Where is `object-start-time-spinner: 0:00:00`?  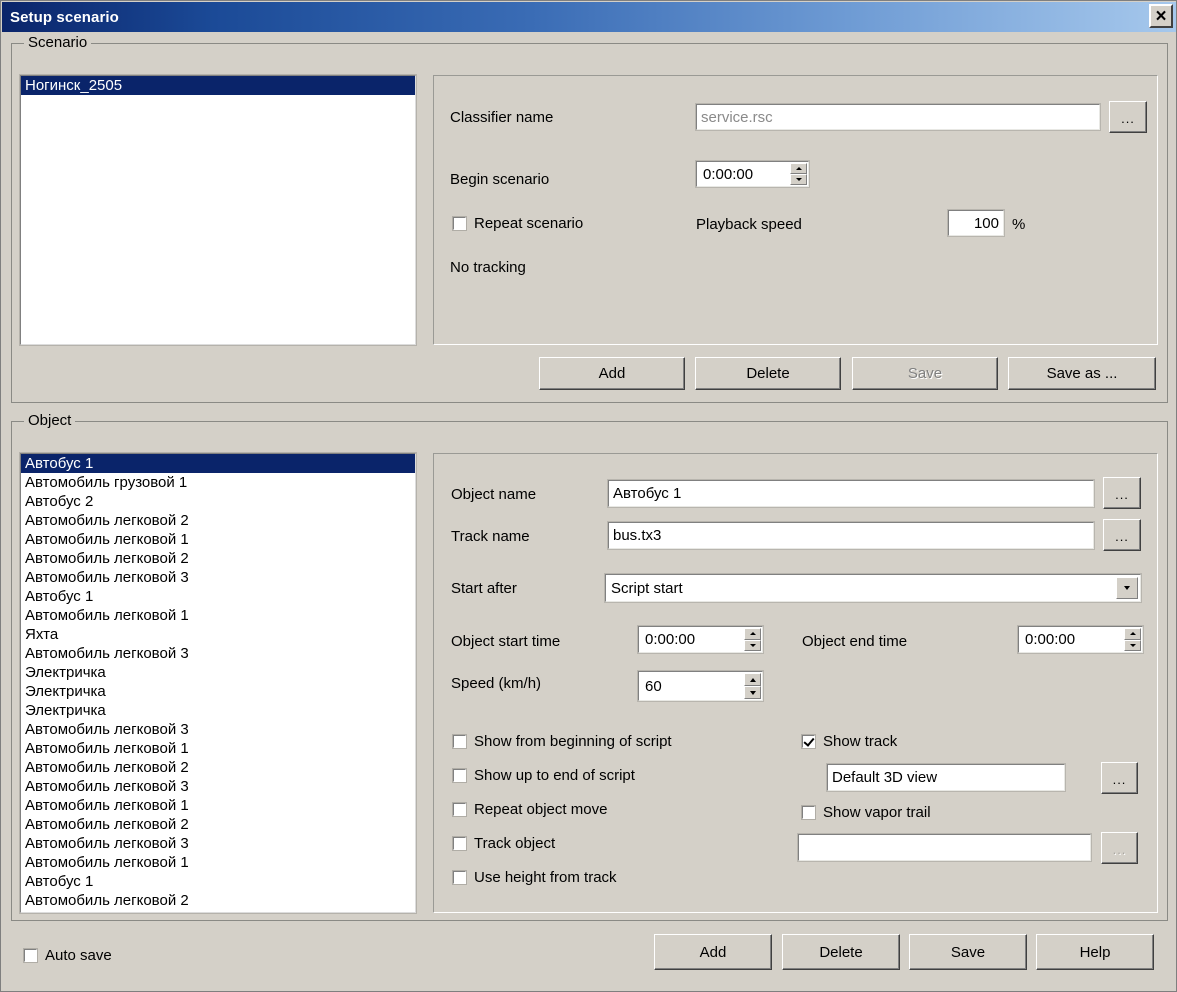 object-start-time-spinner: 0:00:00 is located at coordinates (700, 639).